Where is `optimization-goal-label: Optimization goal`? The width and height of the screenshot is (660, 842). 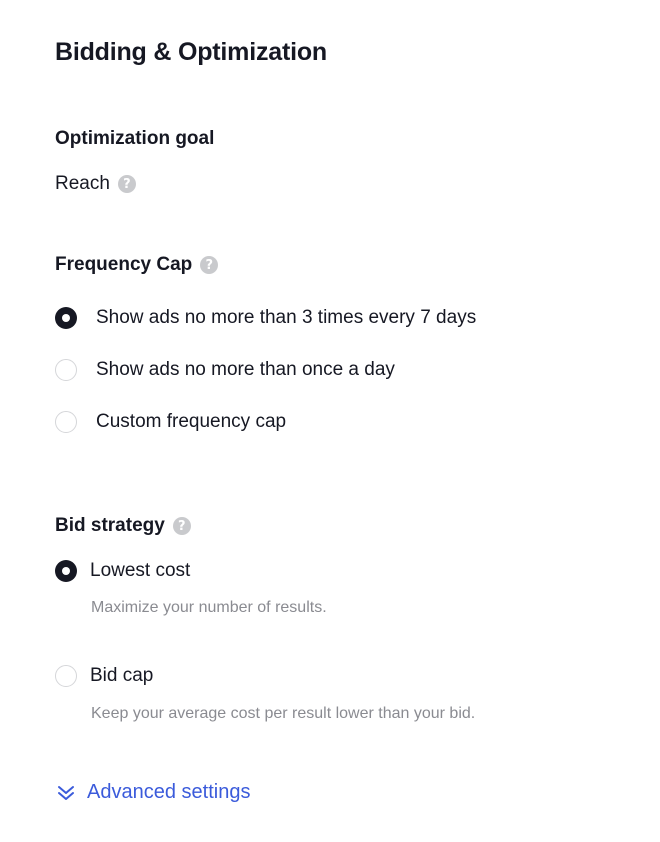 optimization-goal-label: Optimization goal is located at coordinates (135, 138).